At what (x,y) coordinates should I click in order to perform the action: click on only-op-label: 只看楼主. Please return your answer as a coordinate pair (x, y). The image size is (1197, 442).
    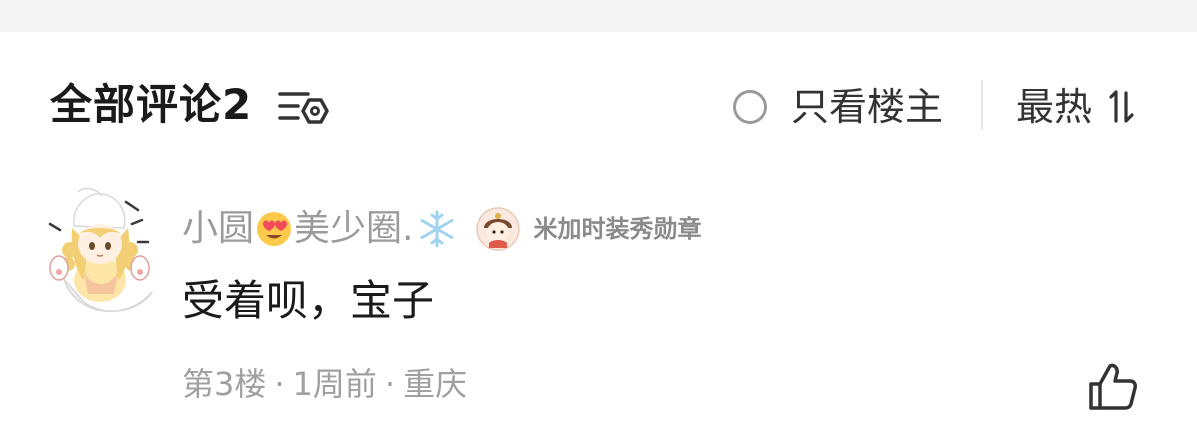
    Looking at the image, I should click on (867, 107).